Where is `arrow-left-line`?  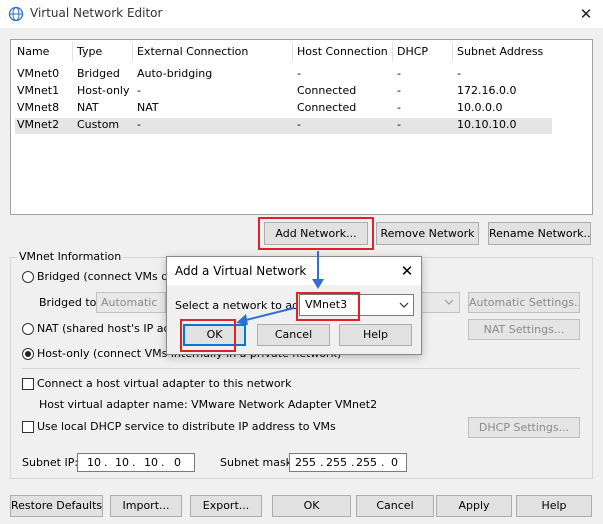
arrow-left-line is located at coordinates (268, 314).